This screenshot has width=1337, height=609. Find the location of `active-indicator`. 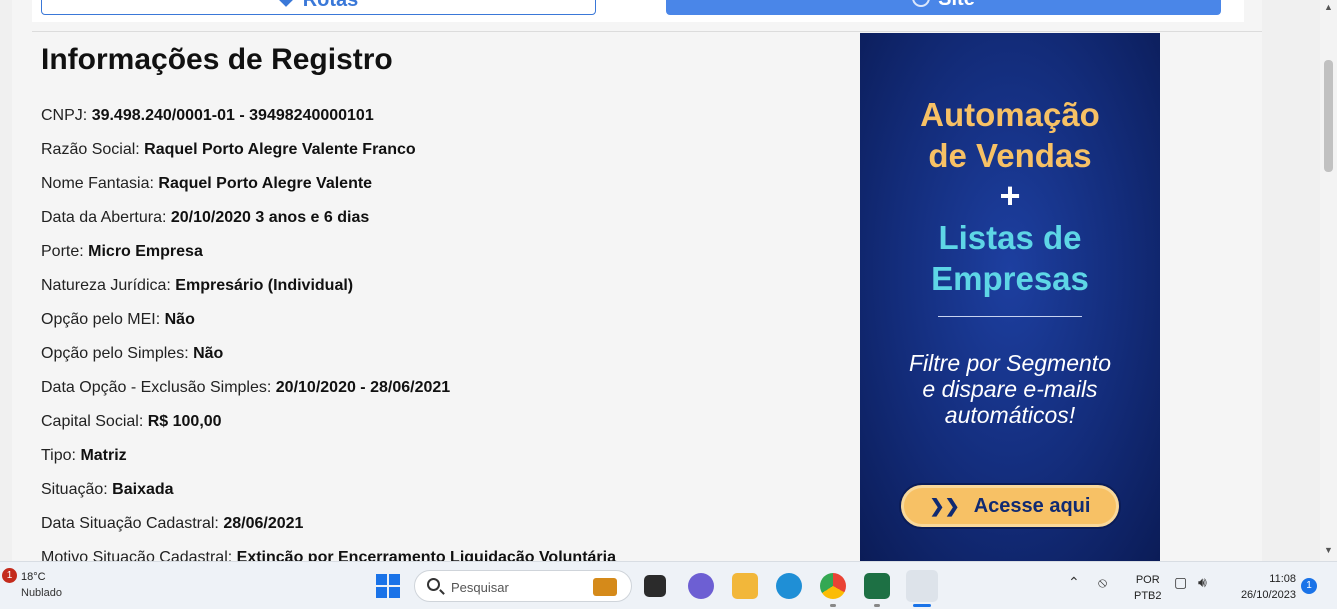

active-indicator is located at coordinates (922, 605).